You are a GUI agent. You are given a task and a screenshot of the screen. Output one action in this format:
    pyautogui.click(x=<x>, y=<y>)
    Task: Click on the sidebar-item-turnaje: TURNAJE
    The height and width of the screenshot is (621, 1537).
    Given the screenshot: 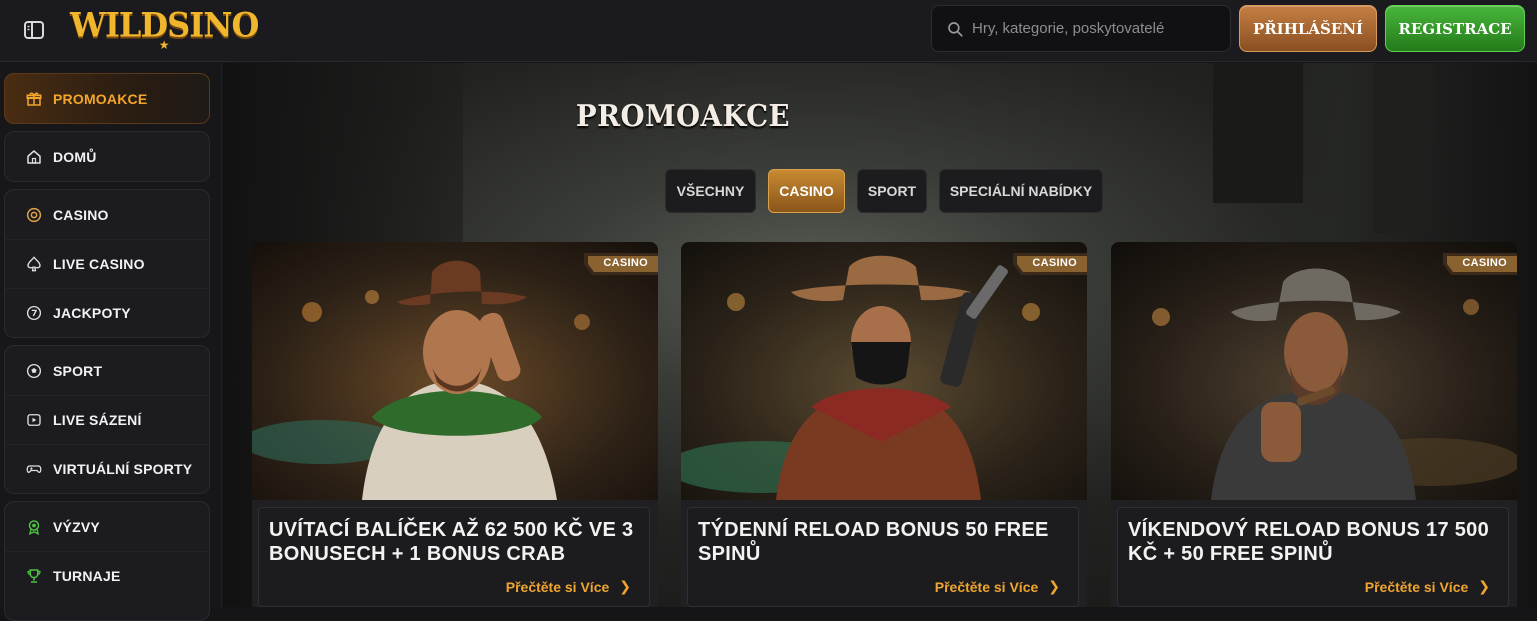 What is the action you would take?
    pyautogui.click(x=107, y=575)
    